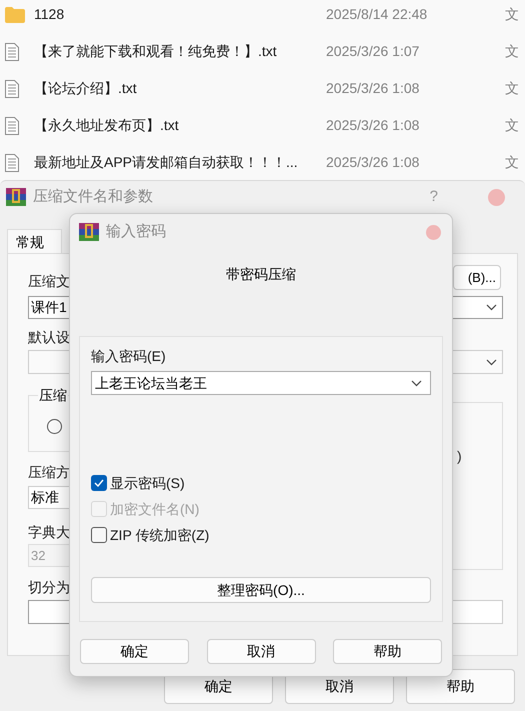  What do you see at coordinates (53, 395) in the screenshot?
I see `group-label: 压缩` at bounding box center [53, 395].